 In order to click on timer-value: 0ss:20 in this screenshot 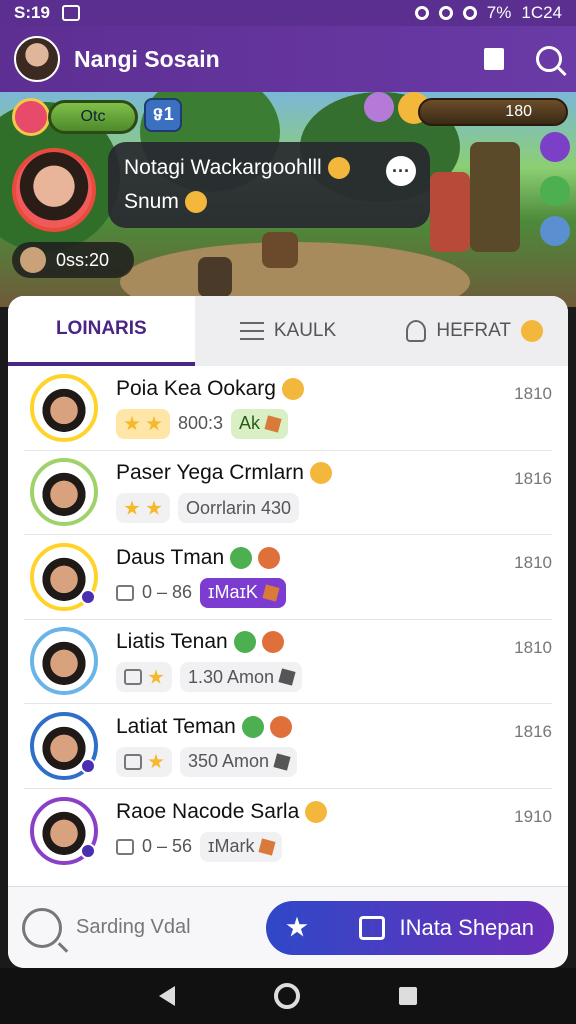, I will do `click(83, 259)`.